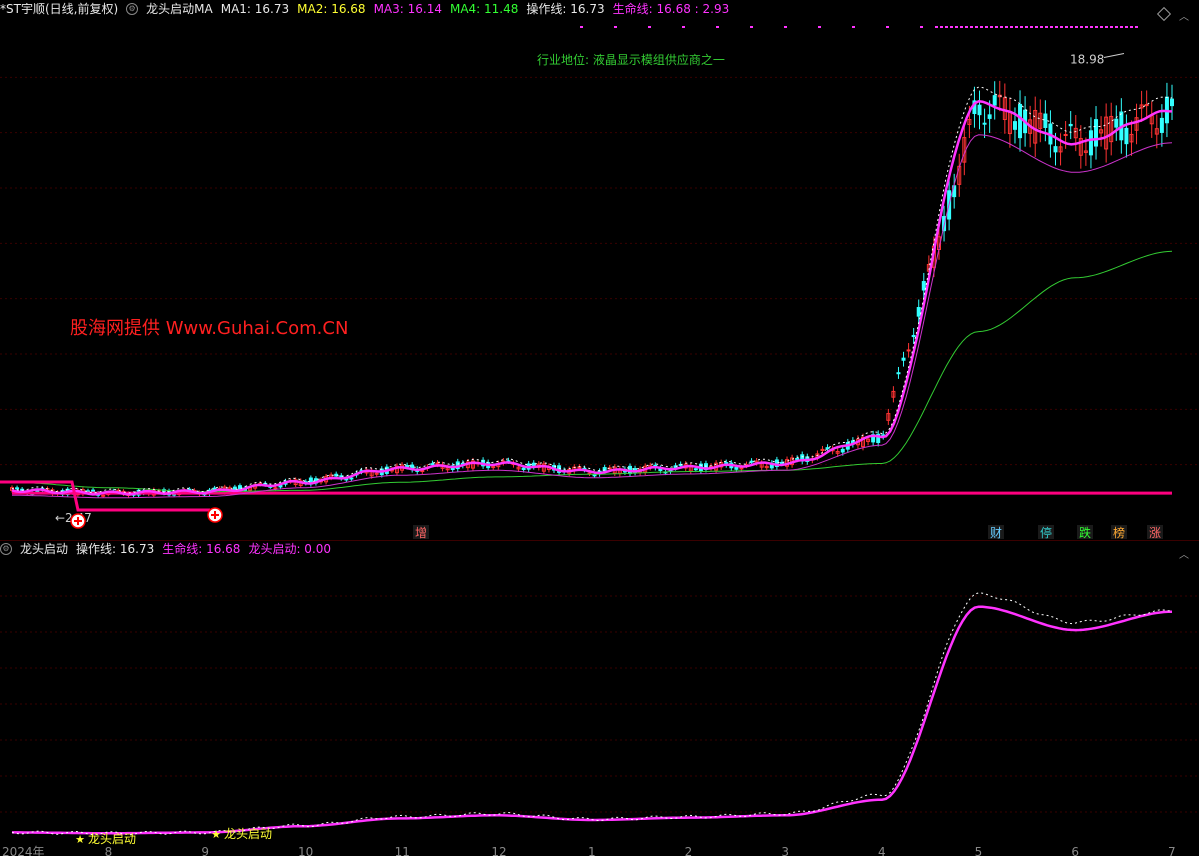  I want to click on settings-icon-sub: ⚙, so click(6, 549).